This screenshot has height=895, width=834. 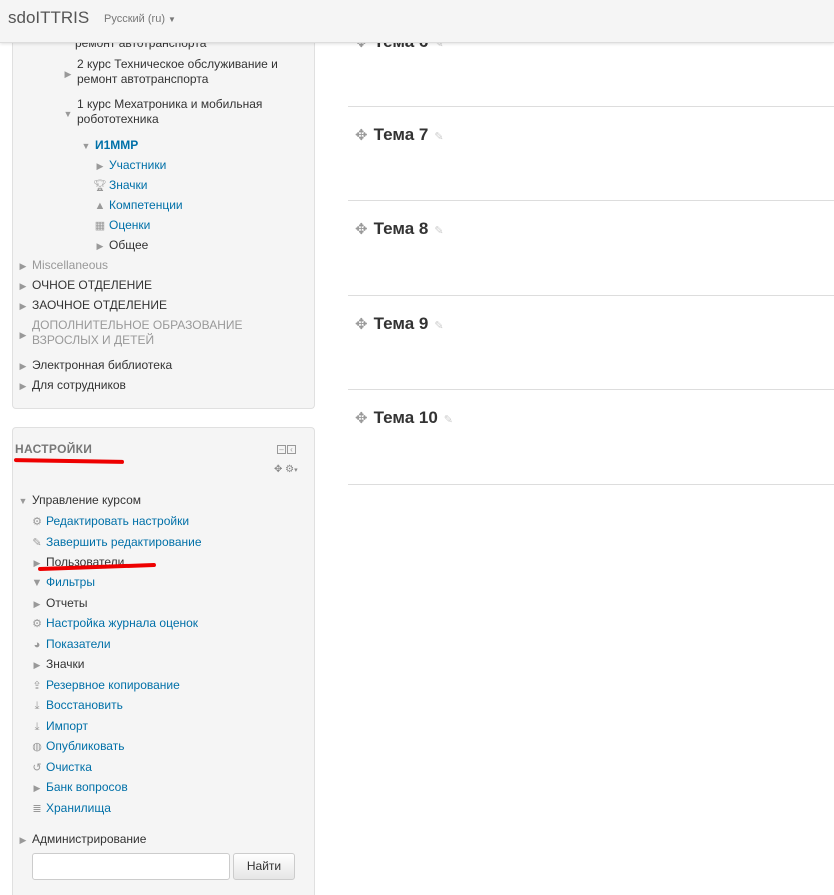 I want to click on reset-icon: ↺, so click(x=37, y=768).